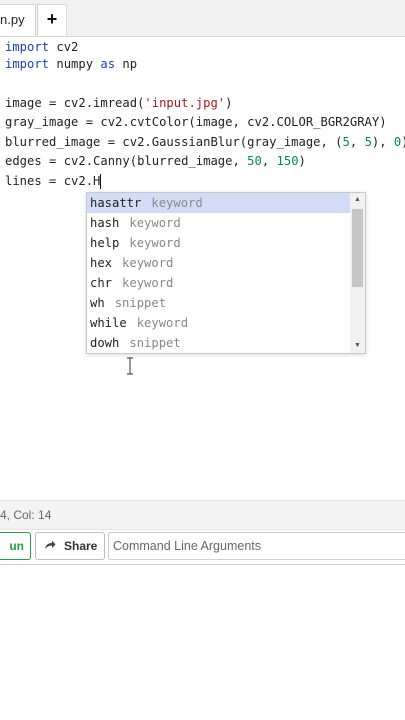 This screenshot has width=405, height=720. Describe the element at coordinates (15, 546) in the screenshot. I see `run-button: un` at that location.